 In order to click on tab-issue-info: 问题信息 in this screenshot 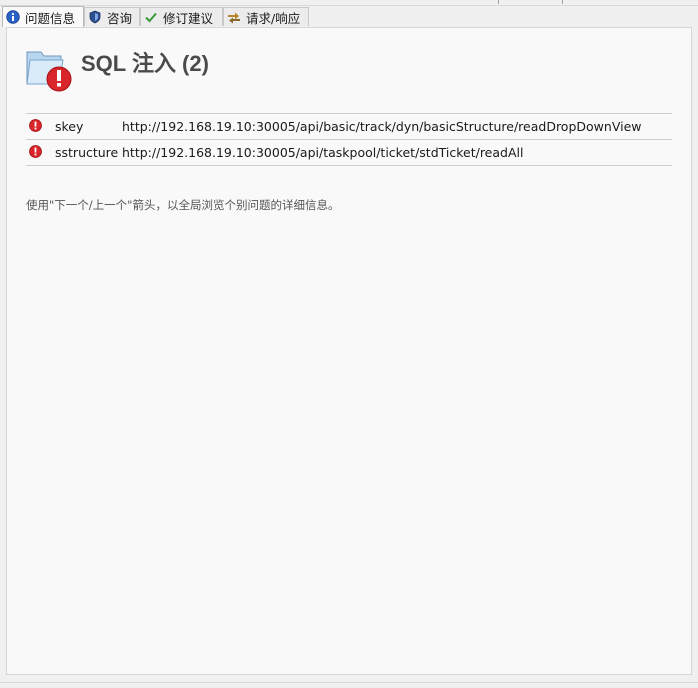, I will do `click(43, 16)`.